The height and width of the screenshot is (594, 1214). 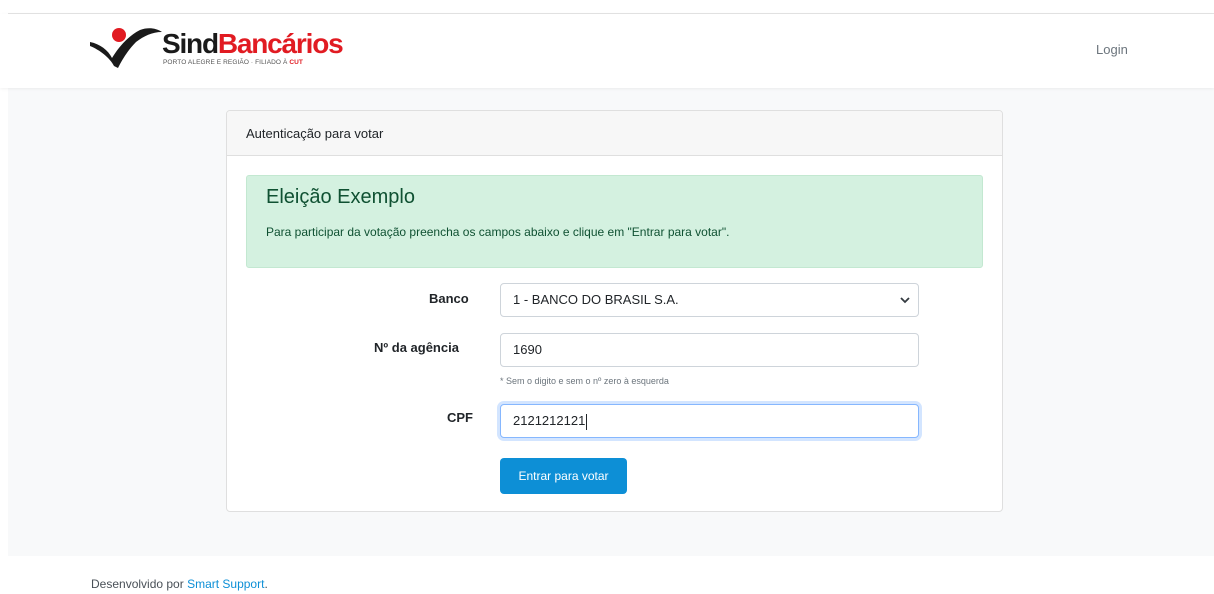 What do you see at coordinates (449, 298) in the screenshot?
I see `bank-label: Banco` at bounding box center [449, 298].